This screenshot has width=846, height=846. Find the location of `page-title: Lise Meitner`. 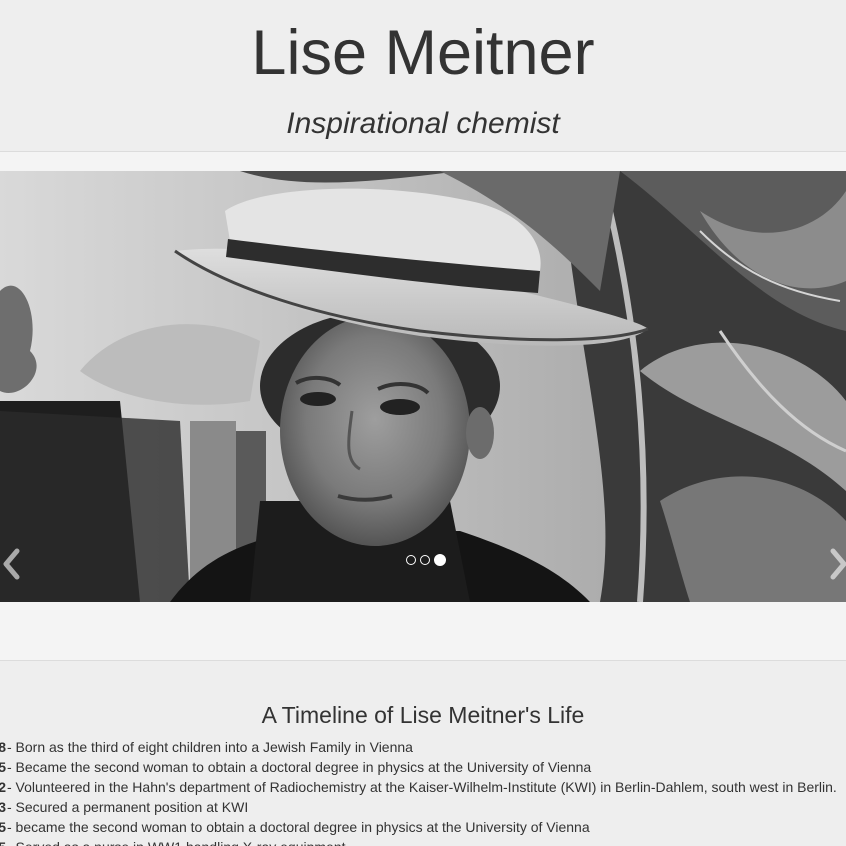

page-title: Lise Meitner is located at coordinates (423, 53).